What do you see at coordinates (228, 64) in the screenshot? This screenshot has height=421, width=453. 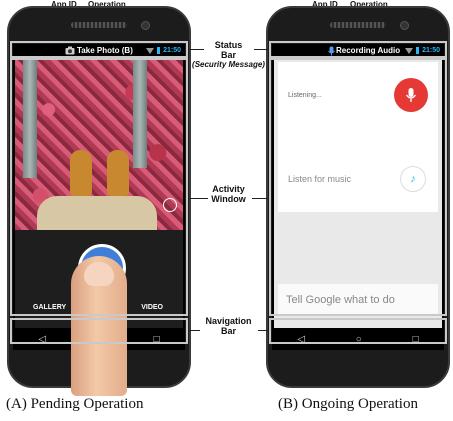 I see `status-bar-callout-sub: (Security Message)` at bounding box center [228, 64].